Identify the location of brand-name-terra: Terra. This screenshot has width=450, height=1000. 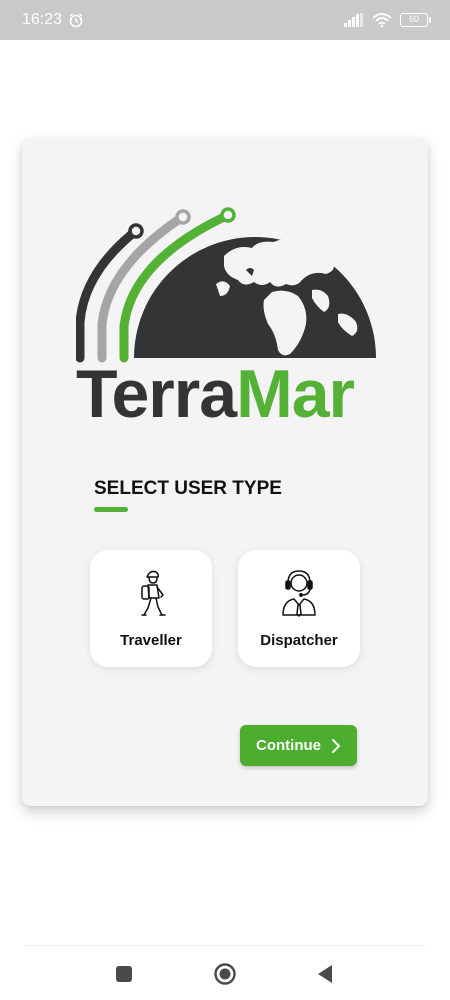
(156, 394).